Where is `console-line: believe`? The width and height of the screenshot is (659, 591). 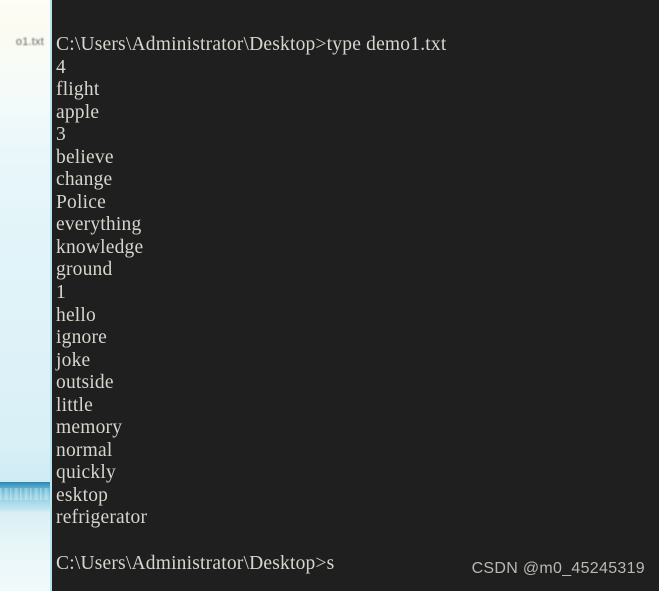 console-line: believe is located at coordinates (85, 157).